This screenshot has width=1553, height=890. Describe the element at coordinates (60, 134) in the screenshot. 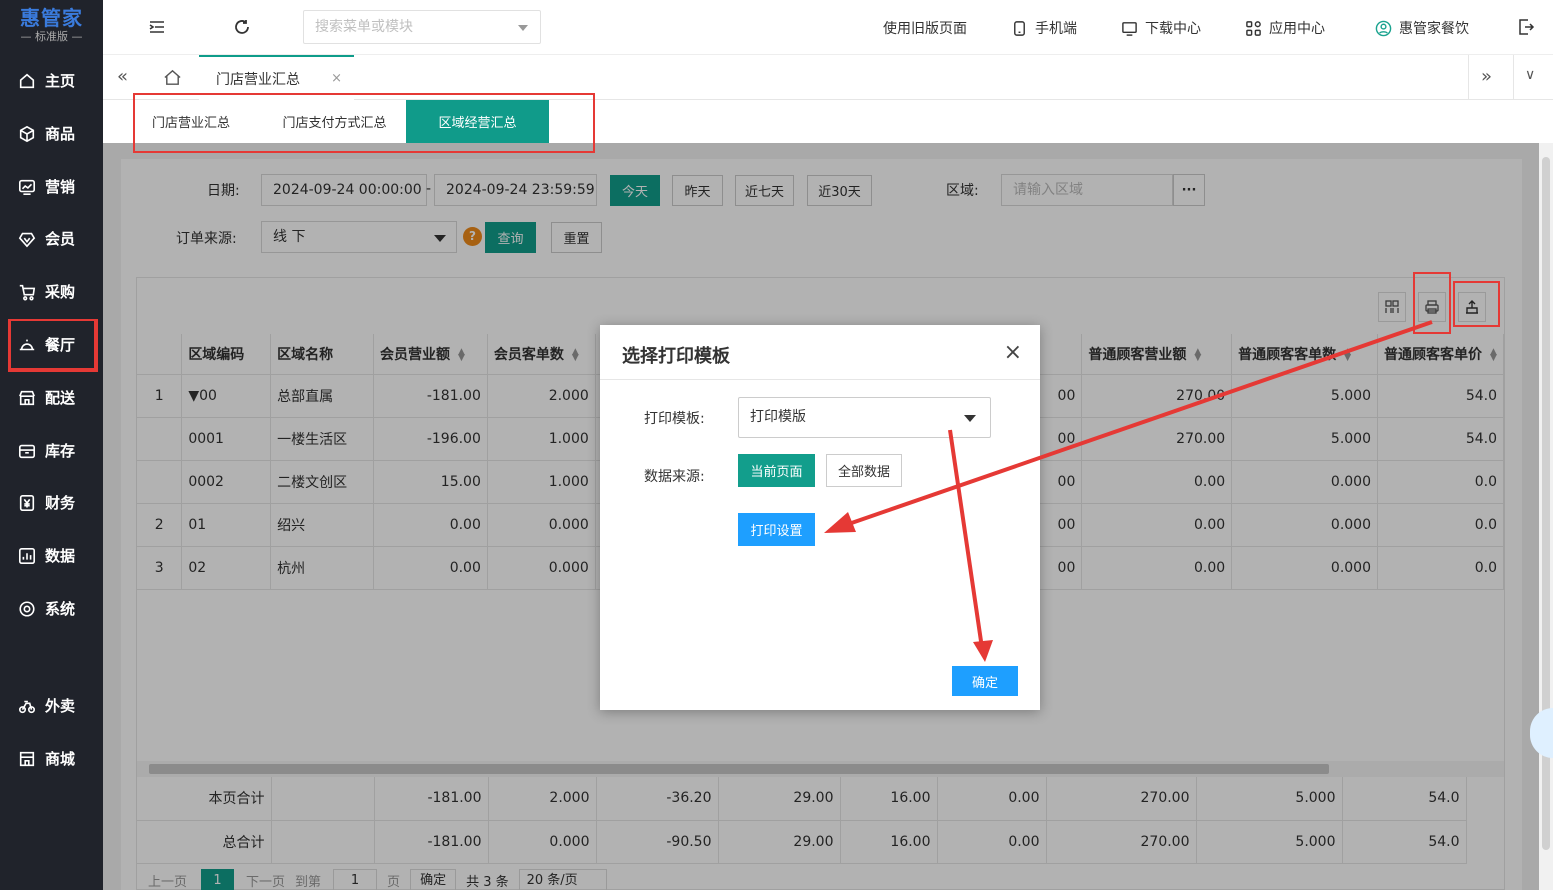

I see `sidebar-item-label: 商品` at that location.